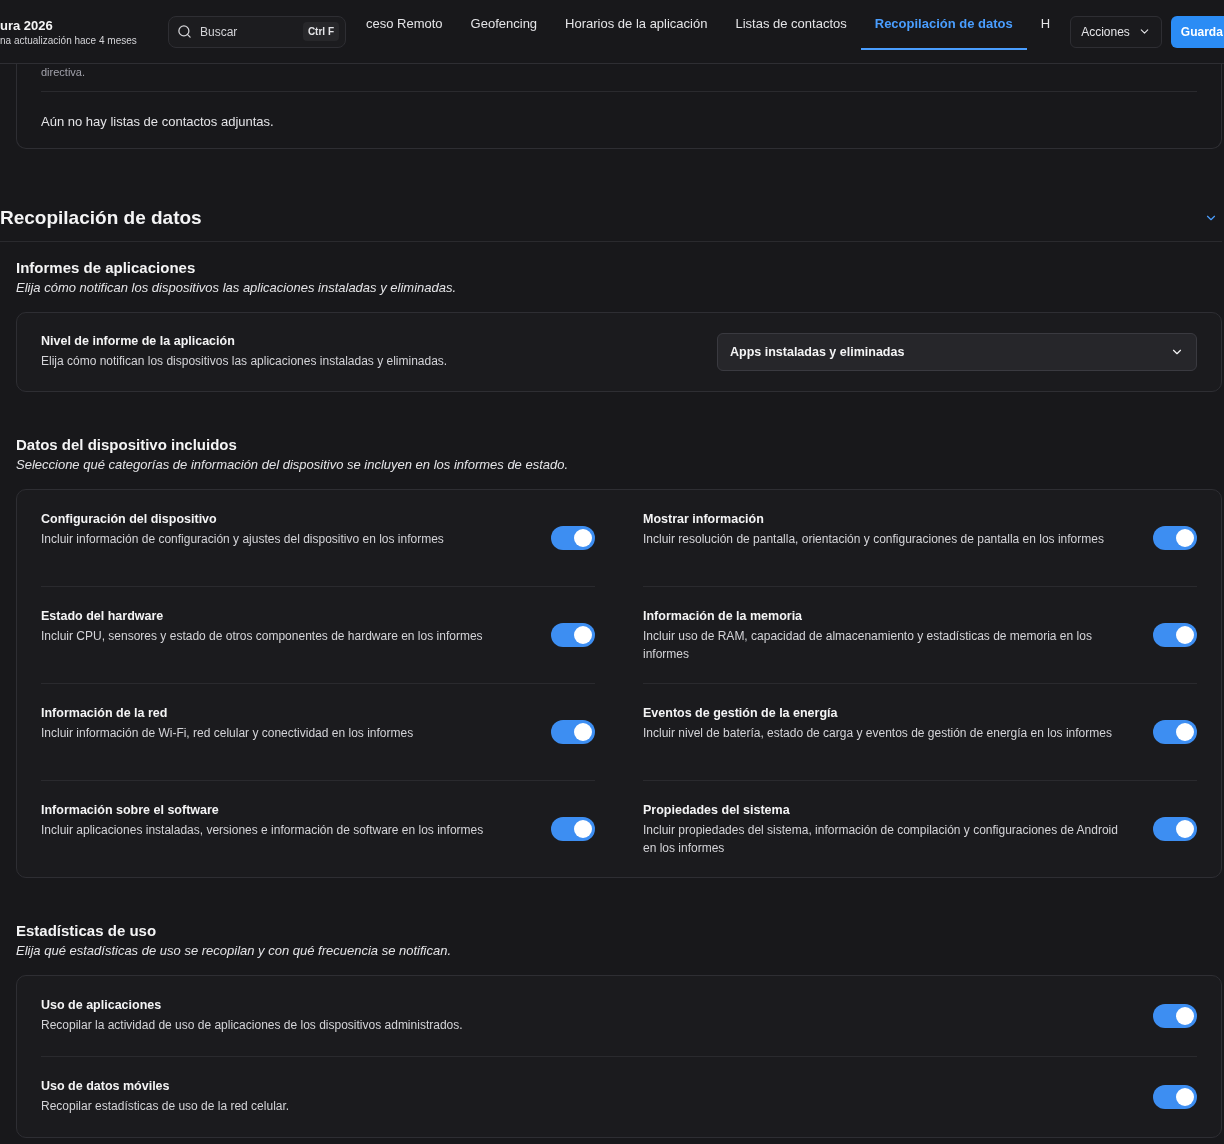  What do you see at coordinates (741, 713) in the screenshot?
I see `setting-label: Eventos de gestión de la energía` at bounding box center [741, 713].